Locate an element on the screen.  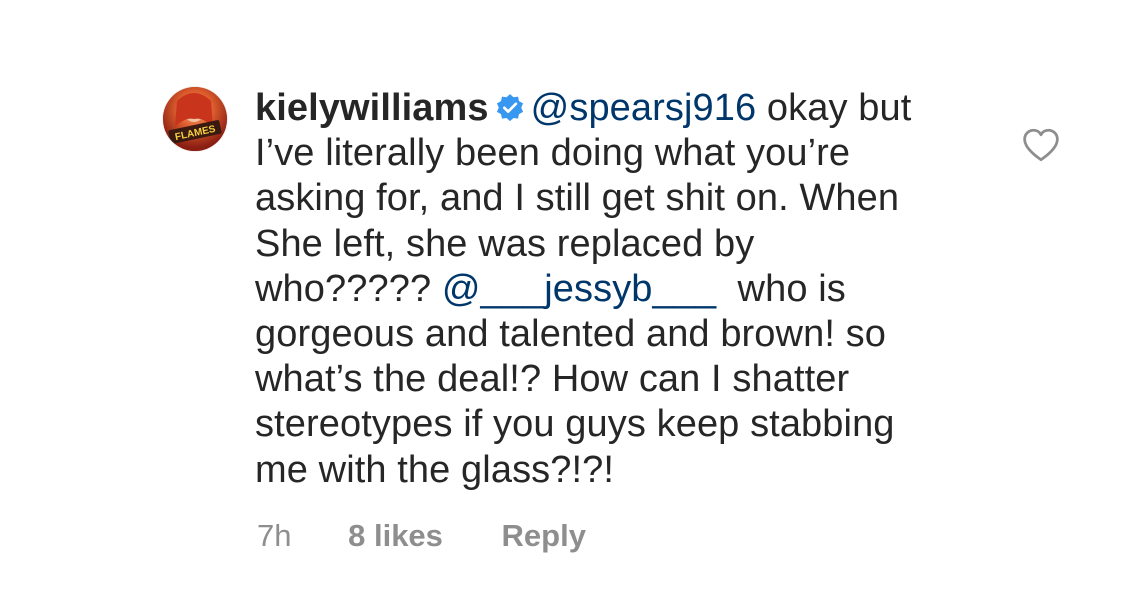
comment-line: gorgeous and talented and brown! so is located at coordinates (570, 334).